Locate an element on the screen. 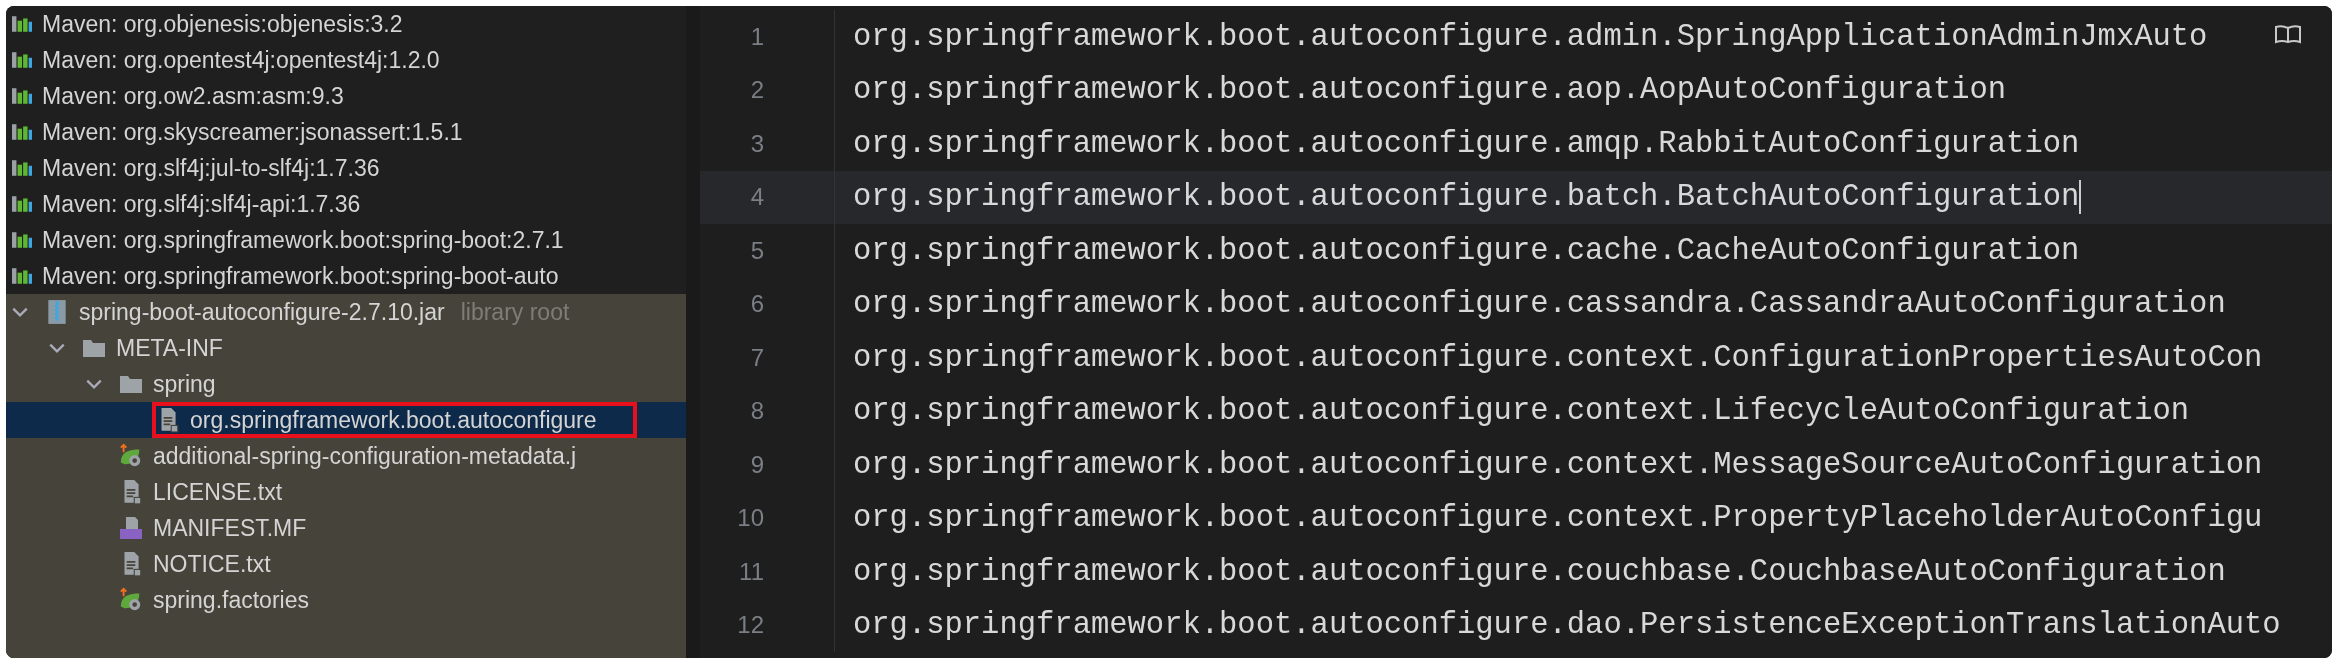  code-line: org.springframework.boot.autoconfigure.context.PropertyPlaceholderAutoConfigu is located at coordinates (1558, 518).